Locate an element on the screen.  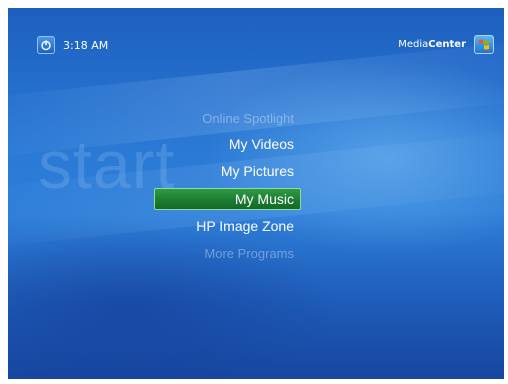
menu-item-my-videos: My Videos is located at coordinates (261, 144).